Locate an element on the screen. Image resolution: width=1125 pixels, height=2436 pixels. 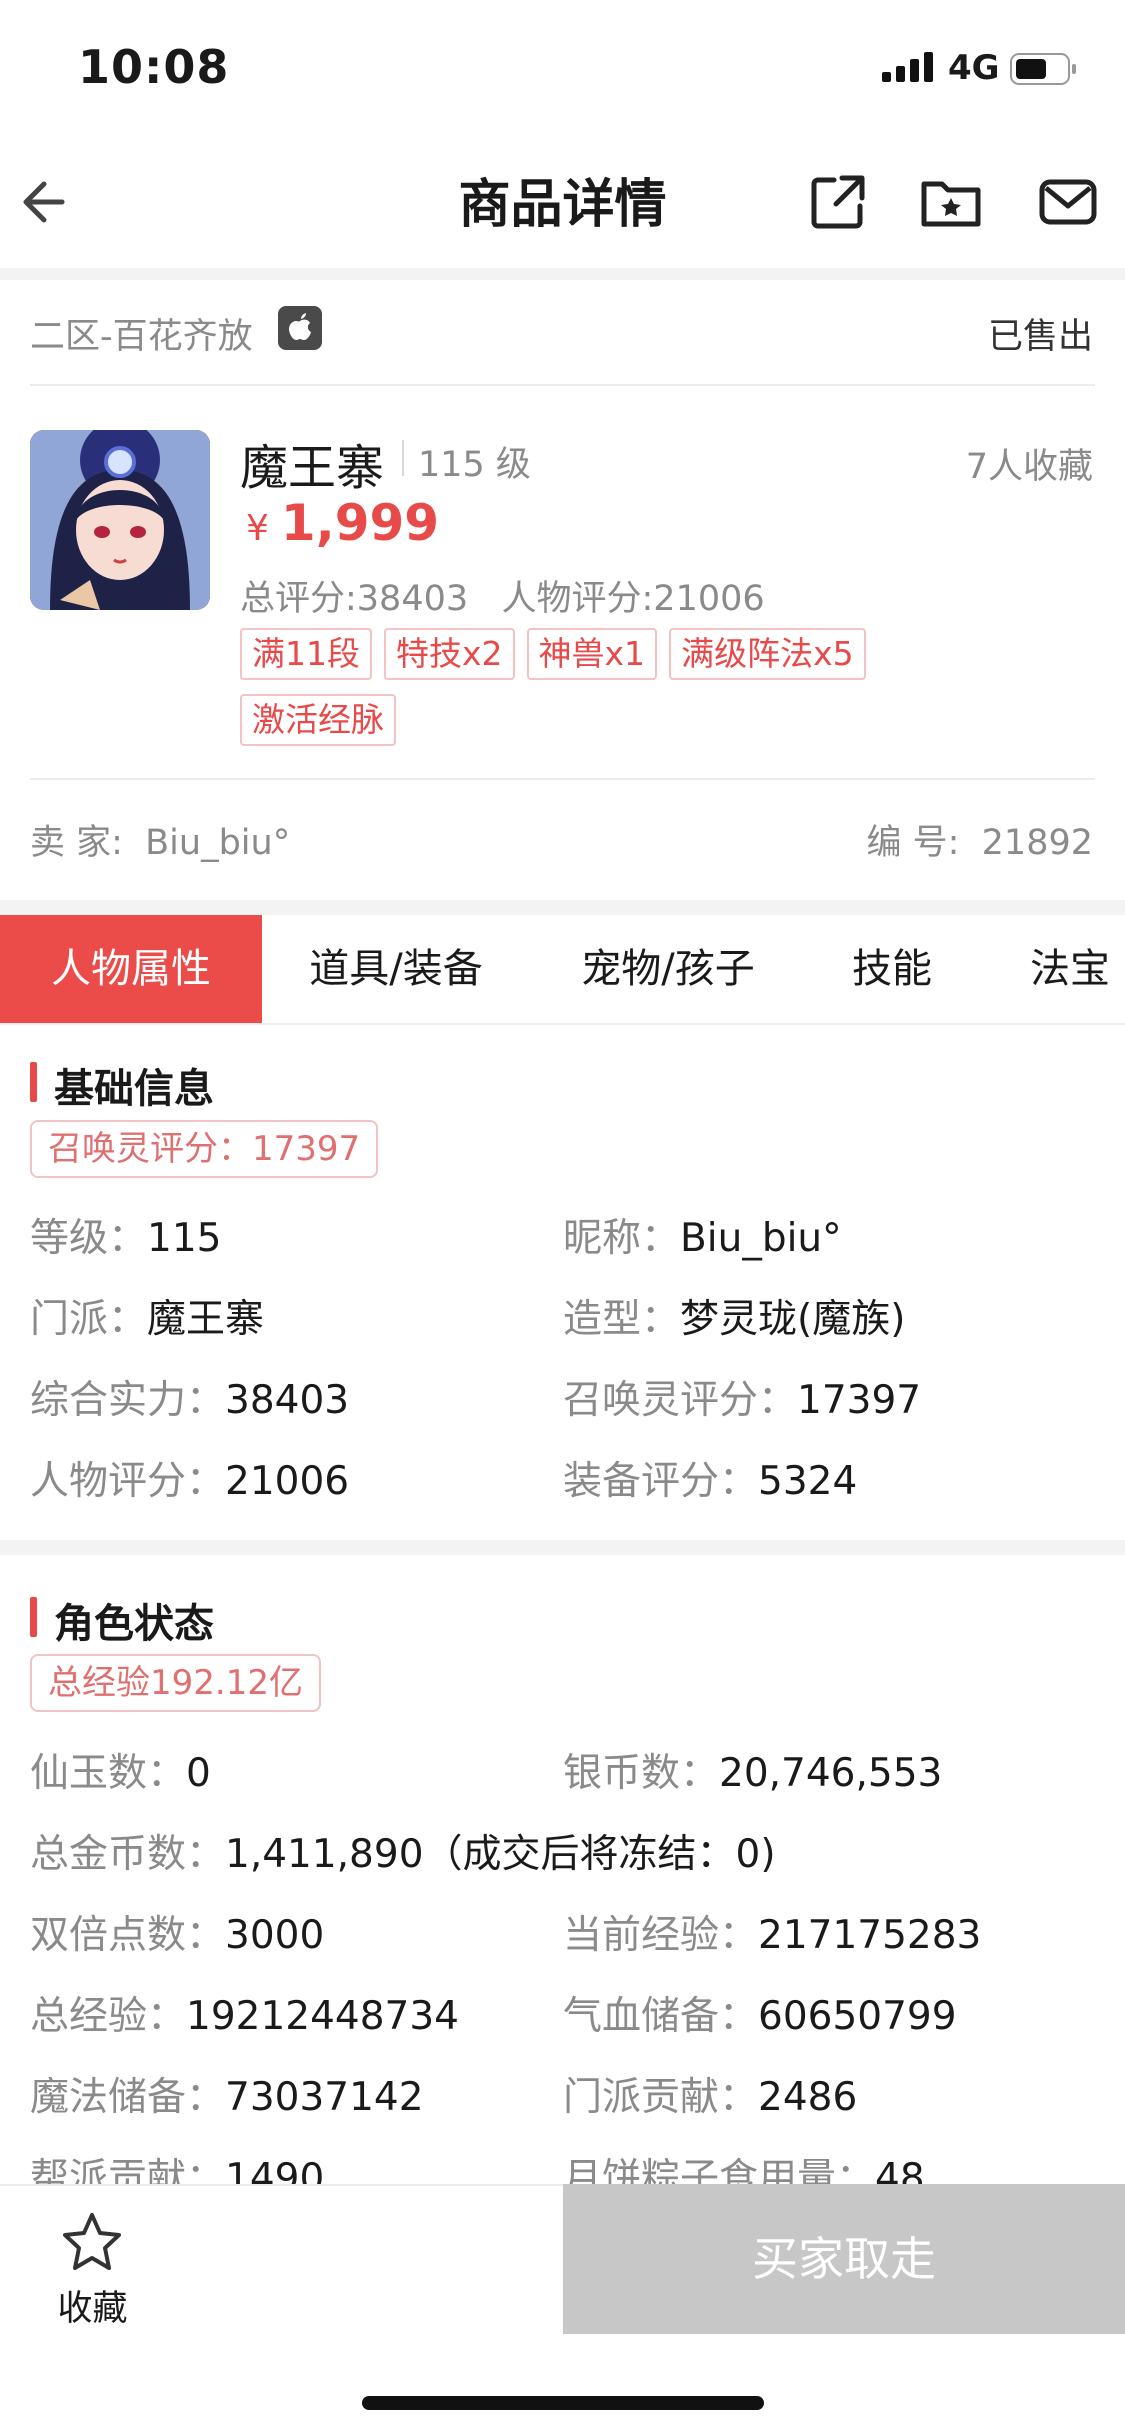
stat-nickname: 昵称：Biu_biu° is located at coordinates (702, 1235).